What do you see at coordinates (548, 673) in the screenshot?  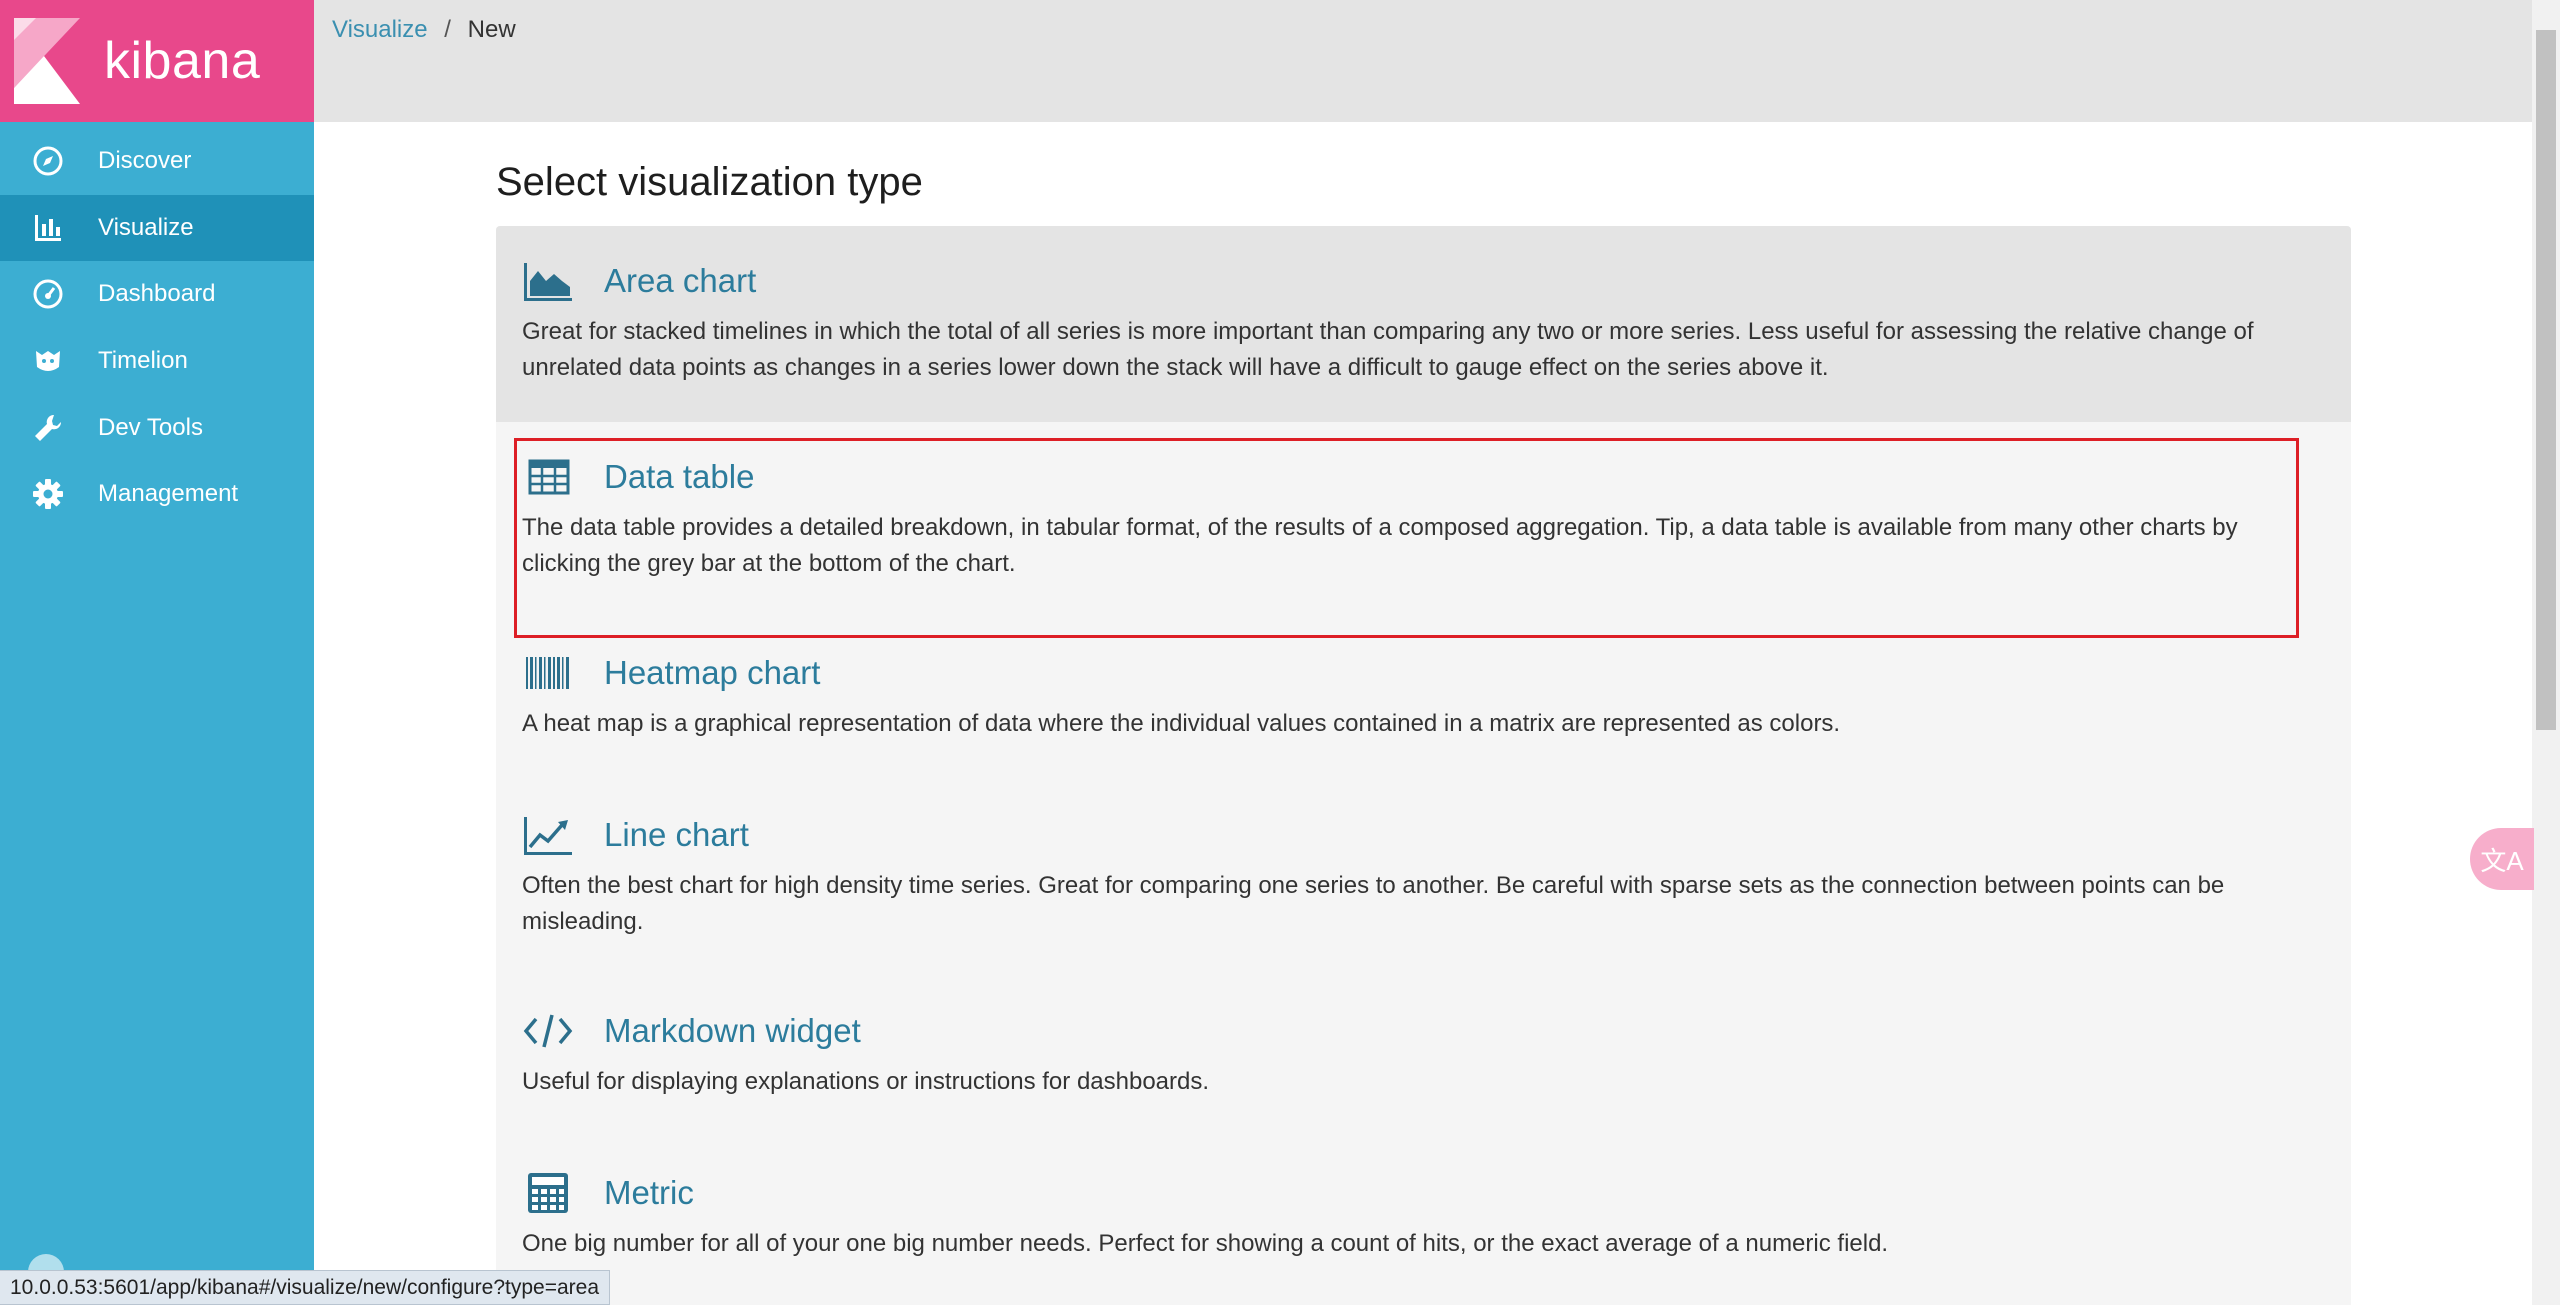 I see `barcode-icon` at bounding box center [548, 673].